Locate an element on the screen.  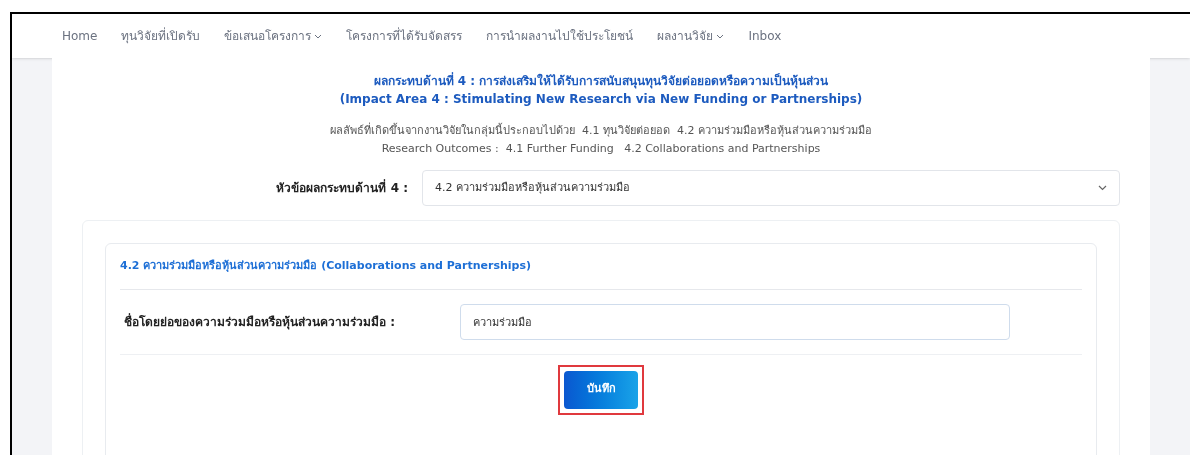
nav-link: โครงการที่ได้รับจัดสรร is located at coordinates (404, 36).